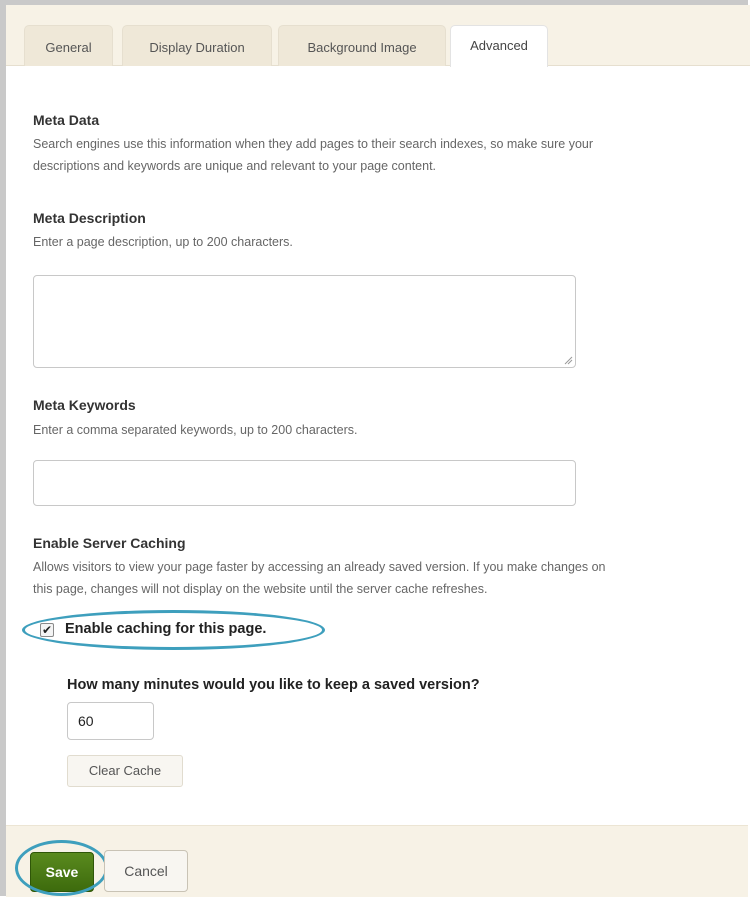  Describe the element at coordinates (146, 871) in the screenshot. I see `cancel-button: Cancel` at that location.